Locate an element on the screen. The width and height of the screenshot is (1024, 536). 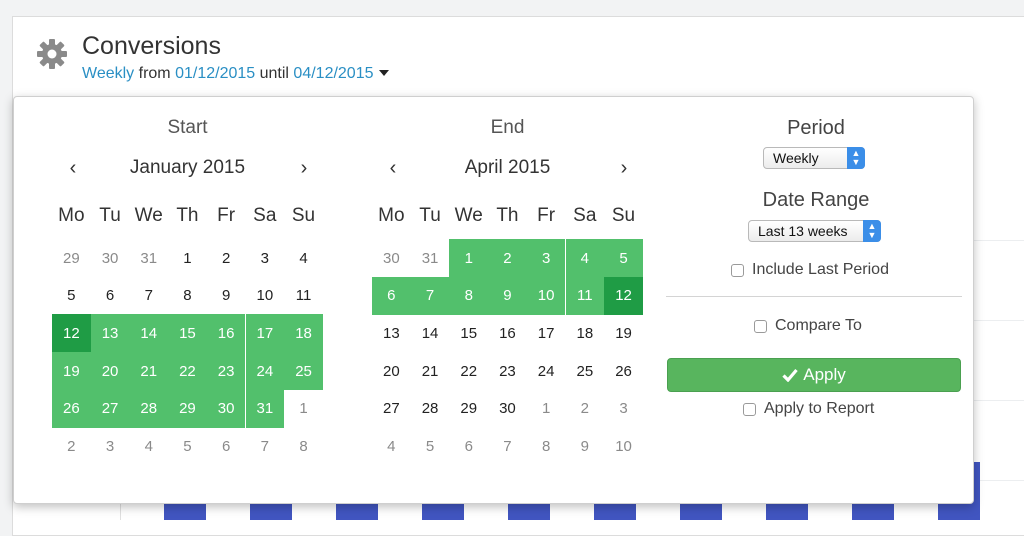
compare-to-checkbox: Compare To is located at coordinates (808, 326).